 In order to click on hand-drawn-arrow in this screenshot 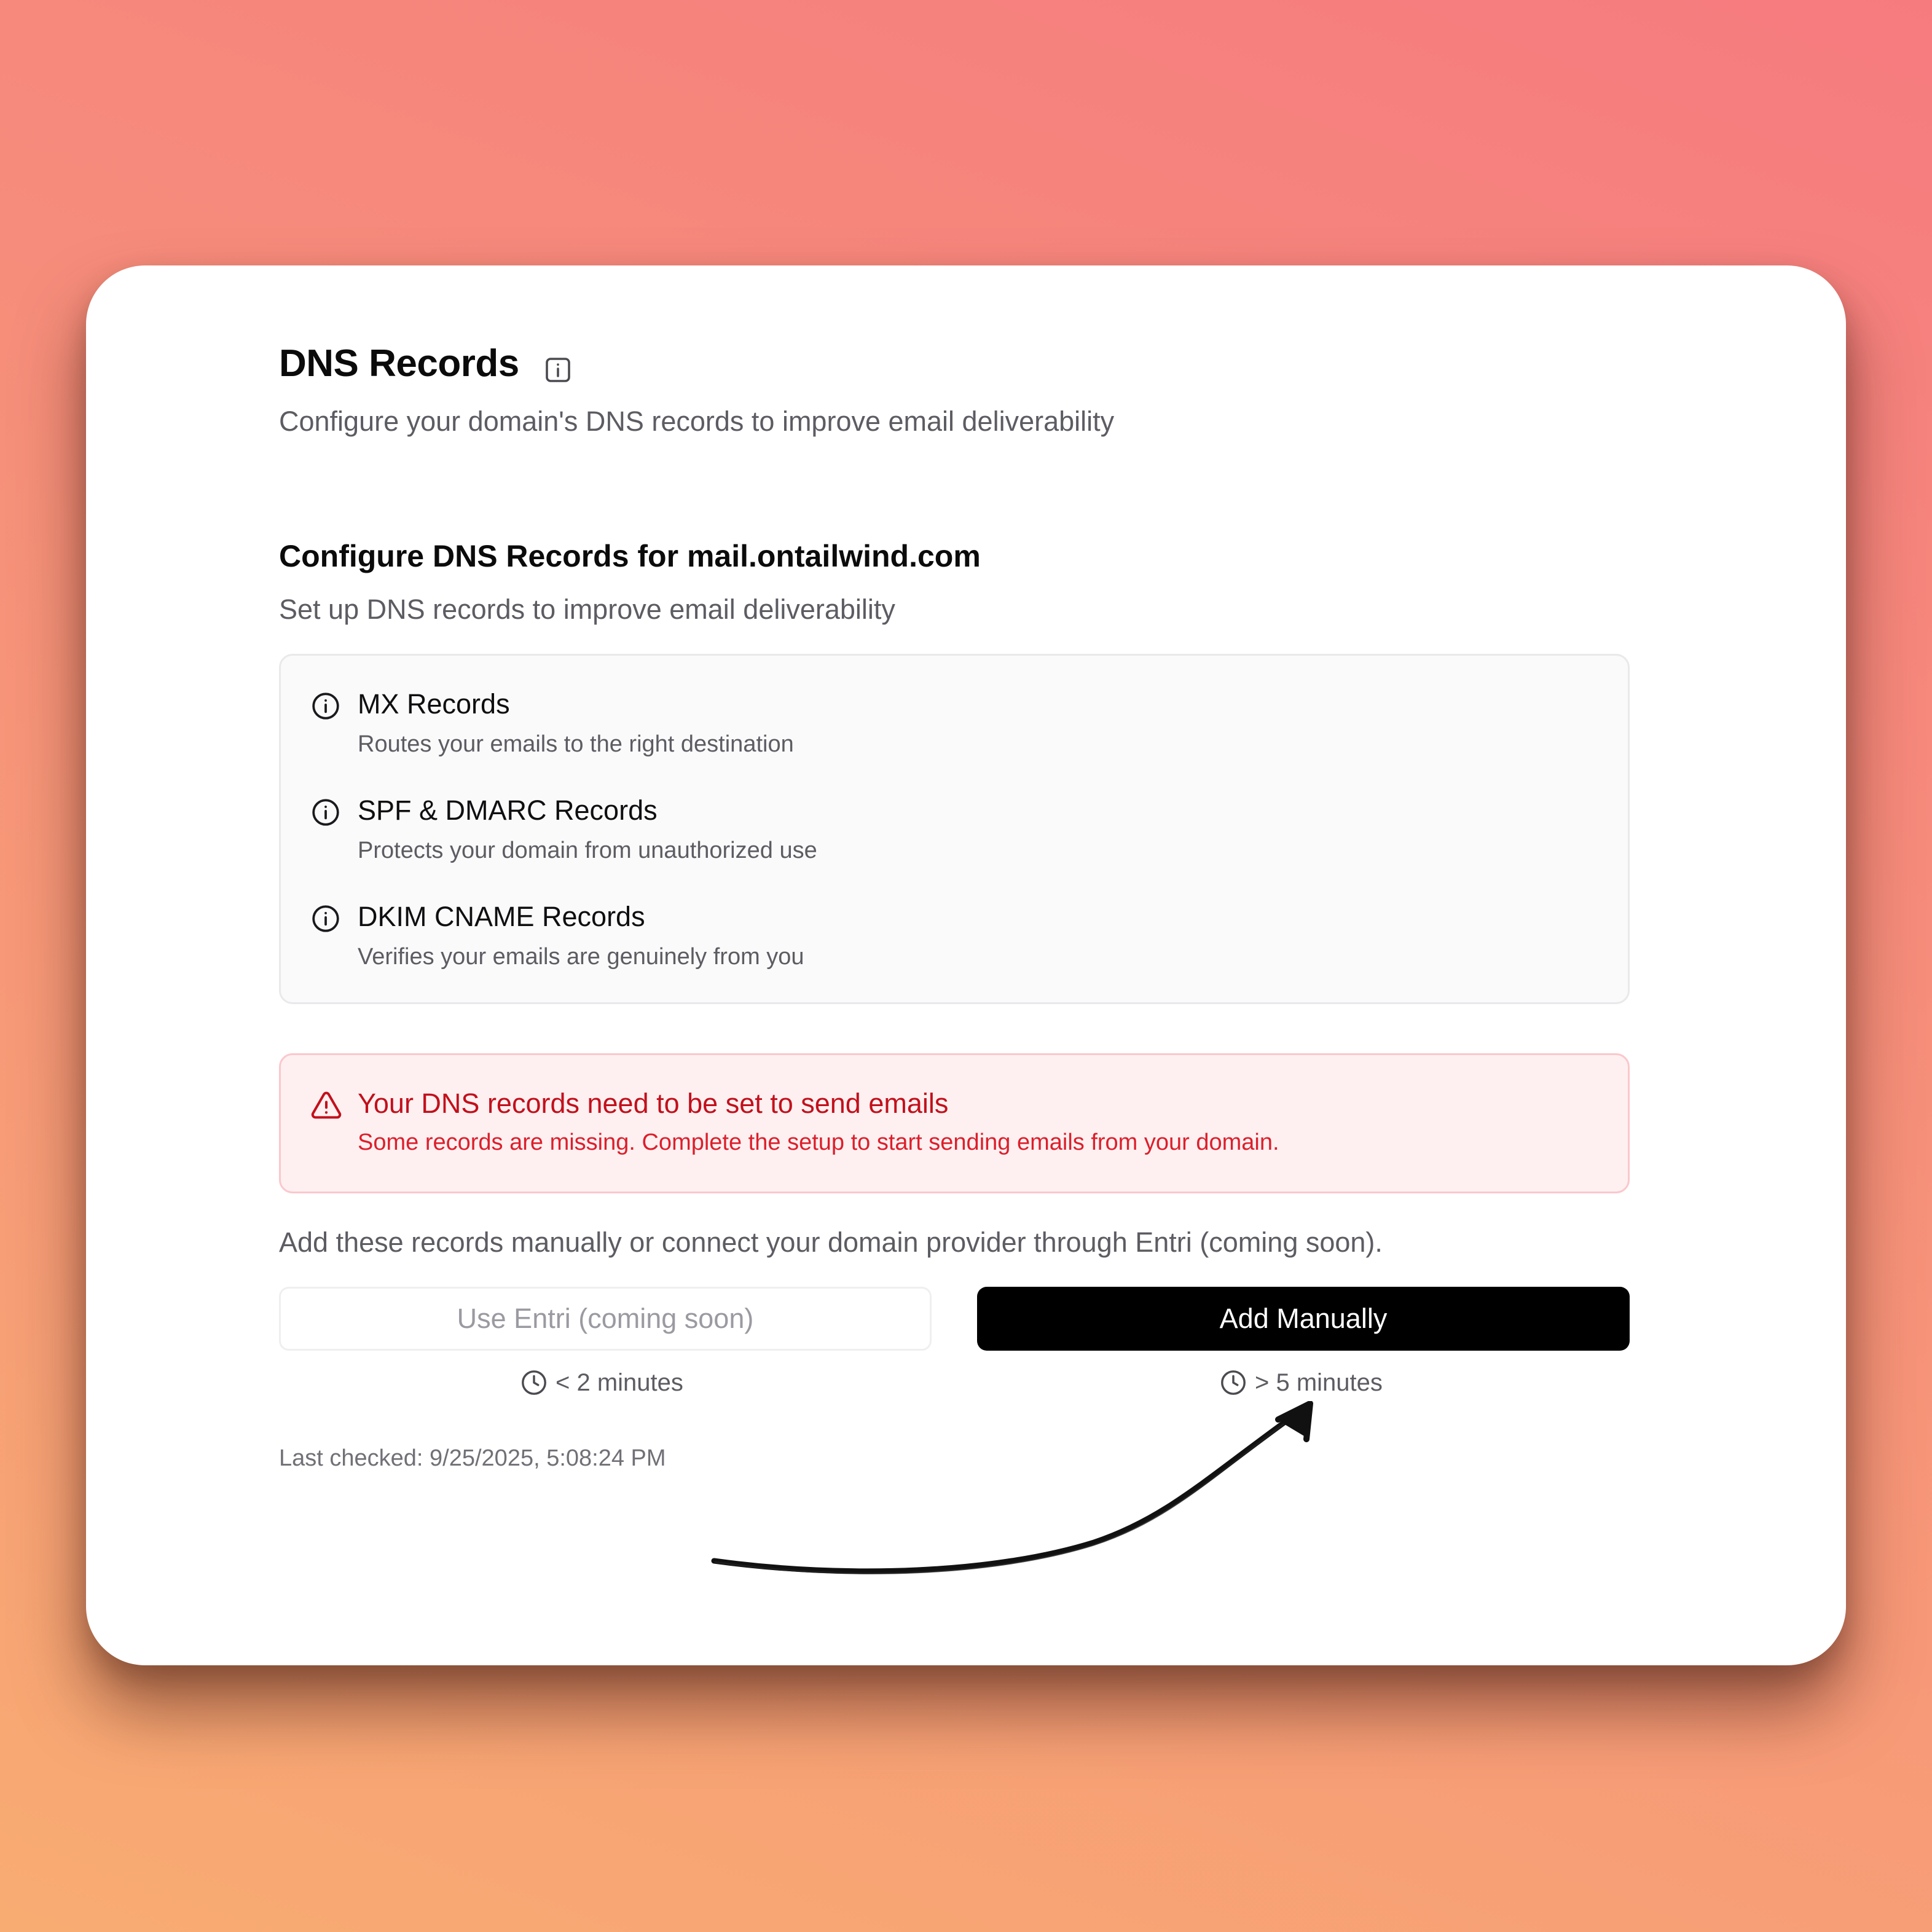, I will do `click(1012, 1487)`.